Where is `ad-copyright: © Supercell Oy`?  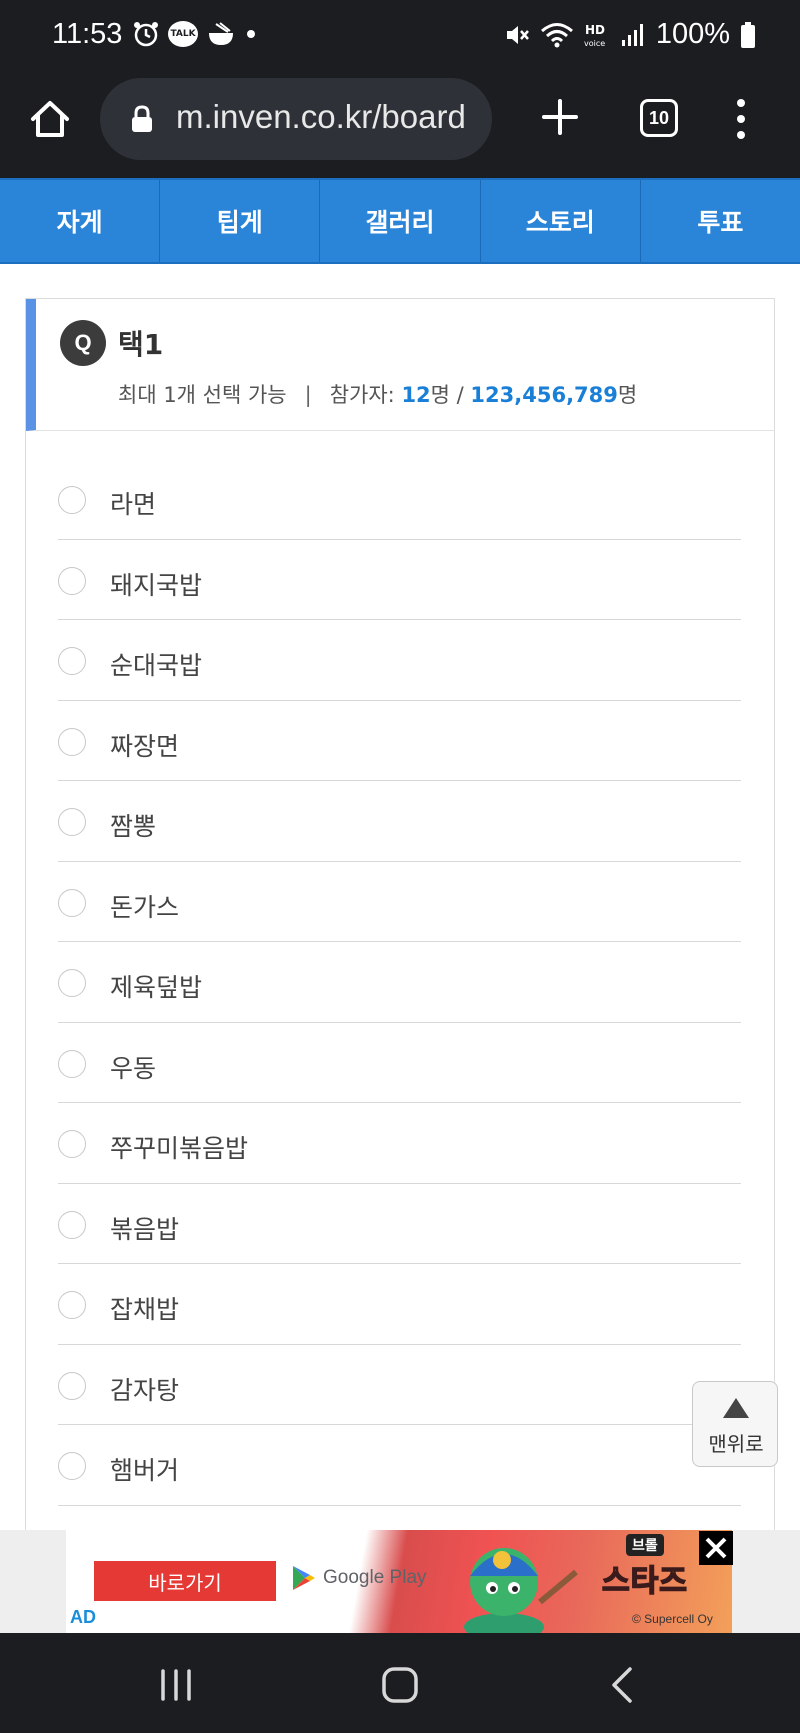
ad-copyright: © Supercell Oy is located at coordinates (672, 1619).